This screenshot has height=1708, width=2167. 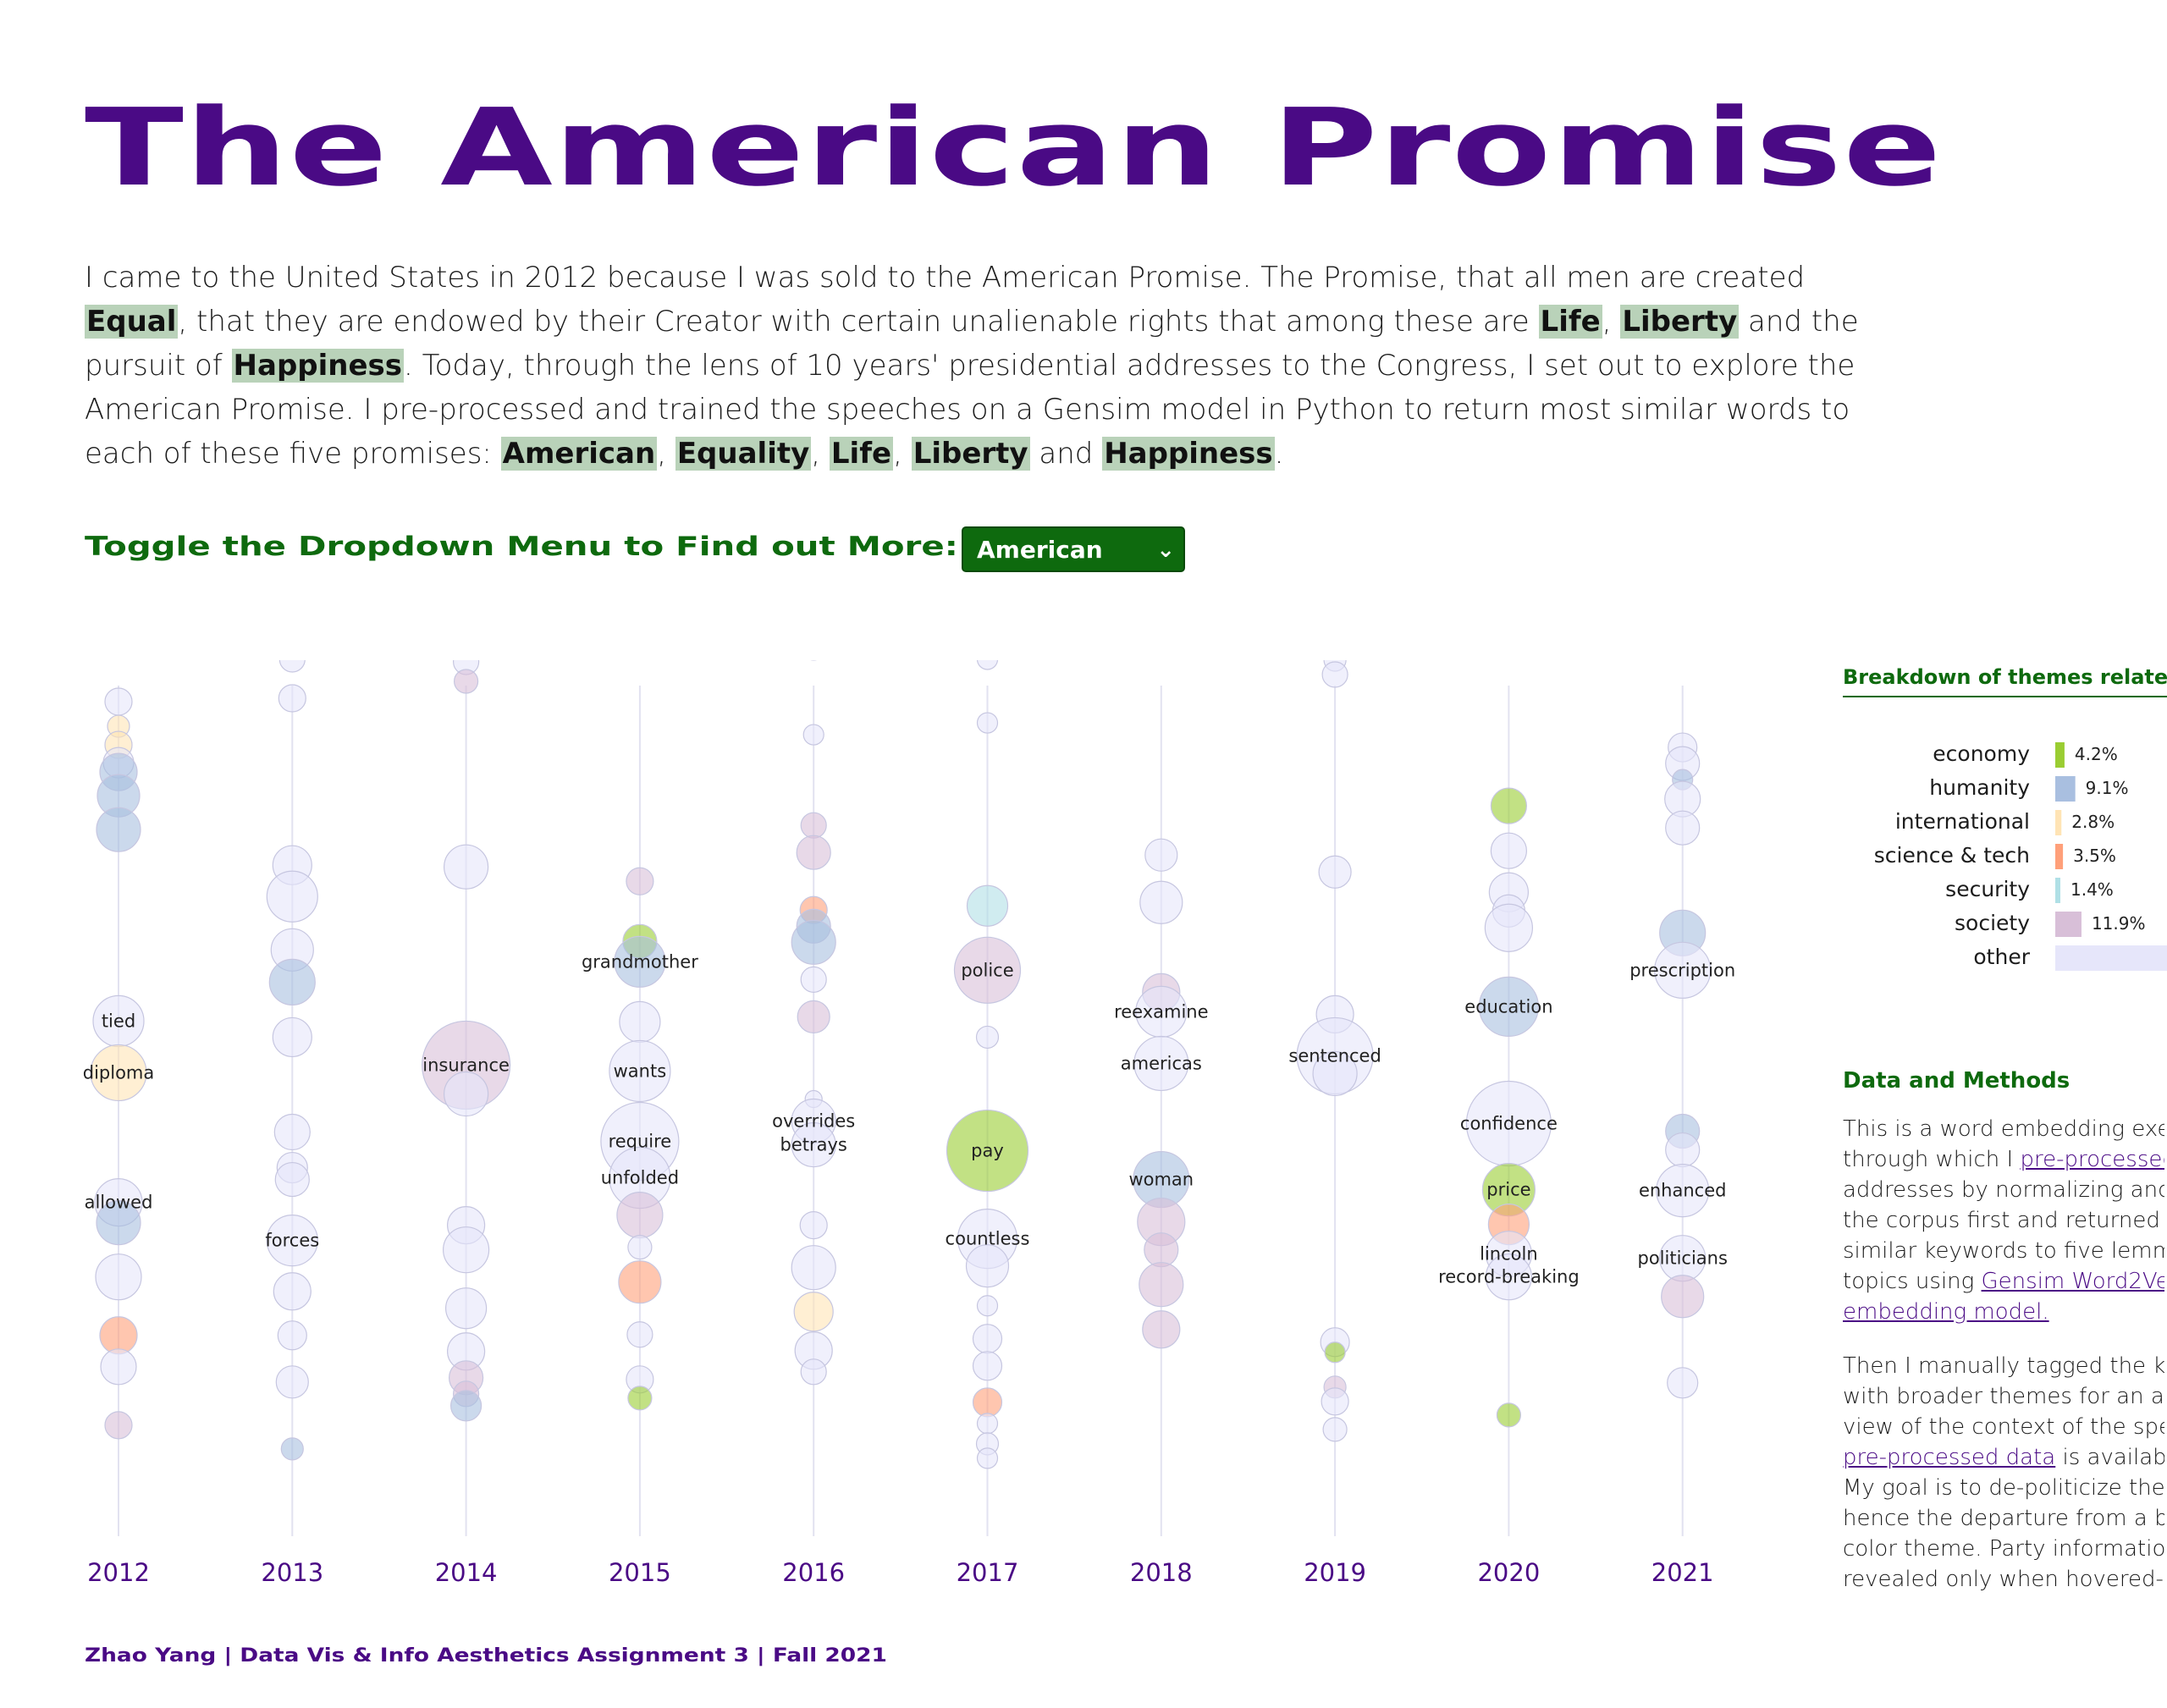 What do you see at coordinates (1040, 550) in the screenshot?
I see `dropdown-selected-value: American` at bounding box center [1040, 550].